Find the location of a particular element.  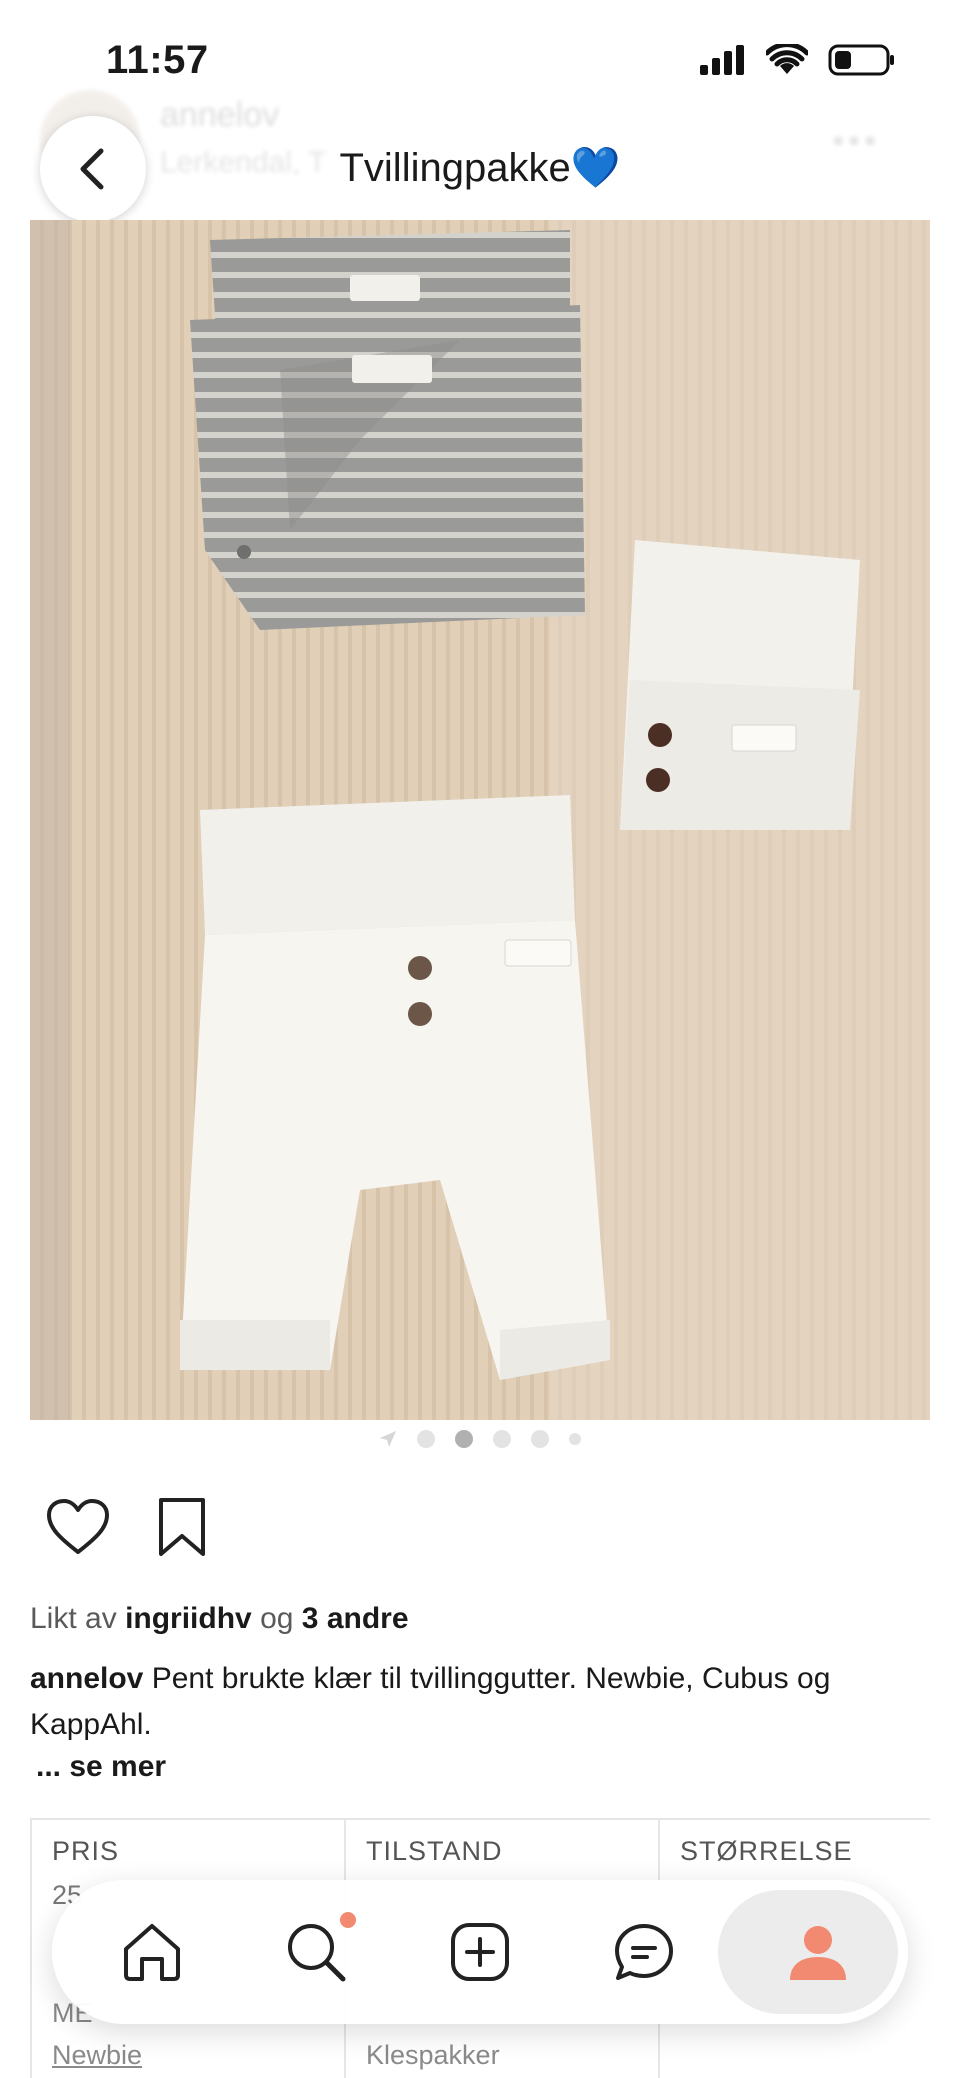

carousel-dot-active is located at coordinates (464, 1439).